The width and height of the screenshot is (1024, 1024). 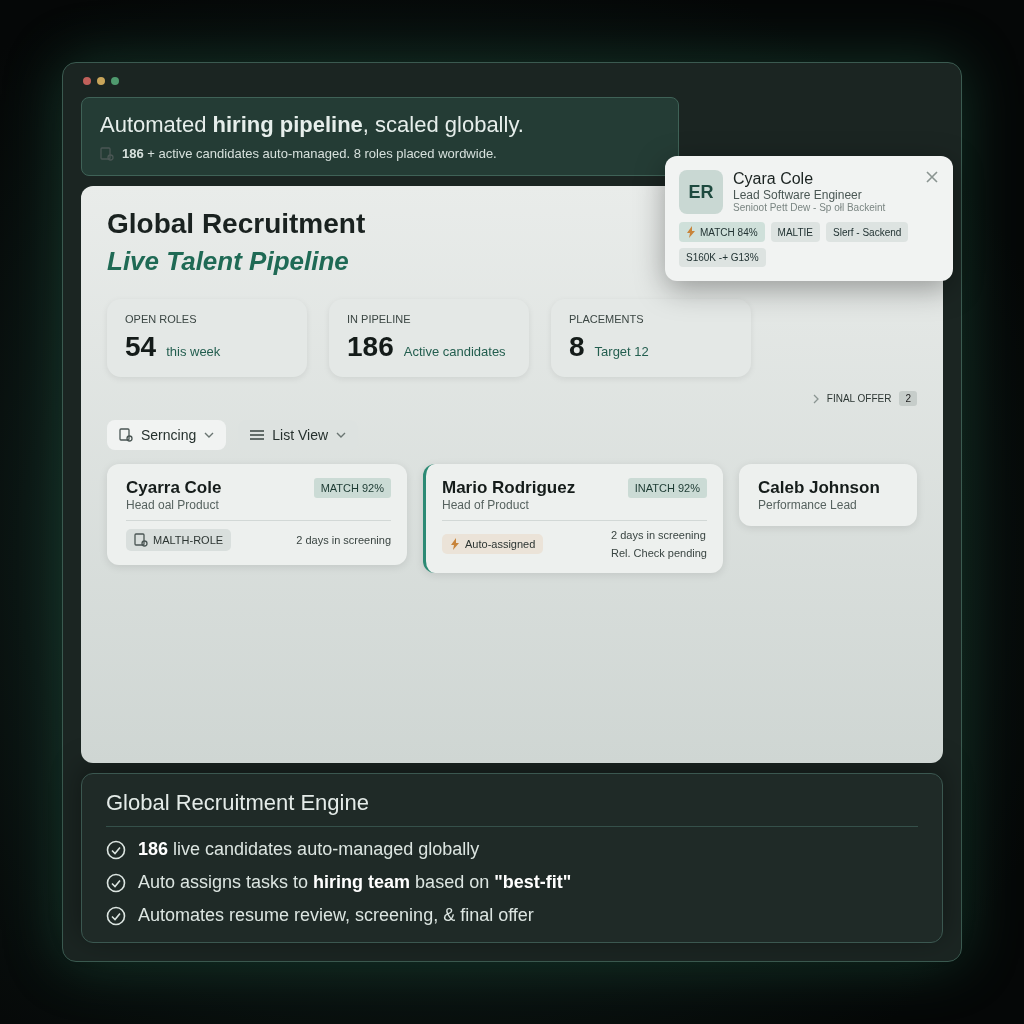 What do you see at coordinates (577, 347) in the screenshot?
I see `stat-value: 8` at bounding box center [577, 347].